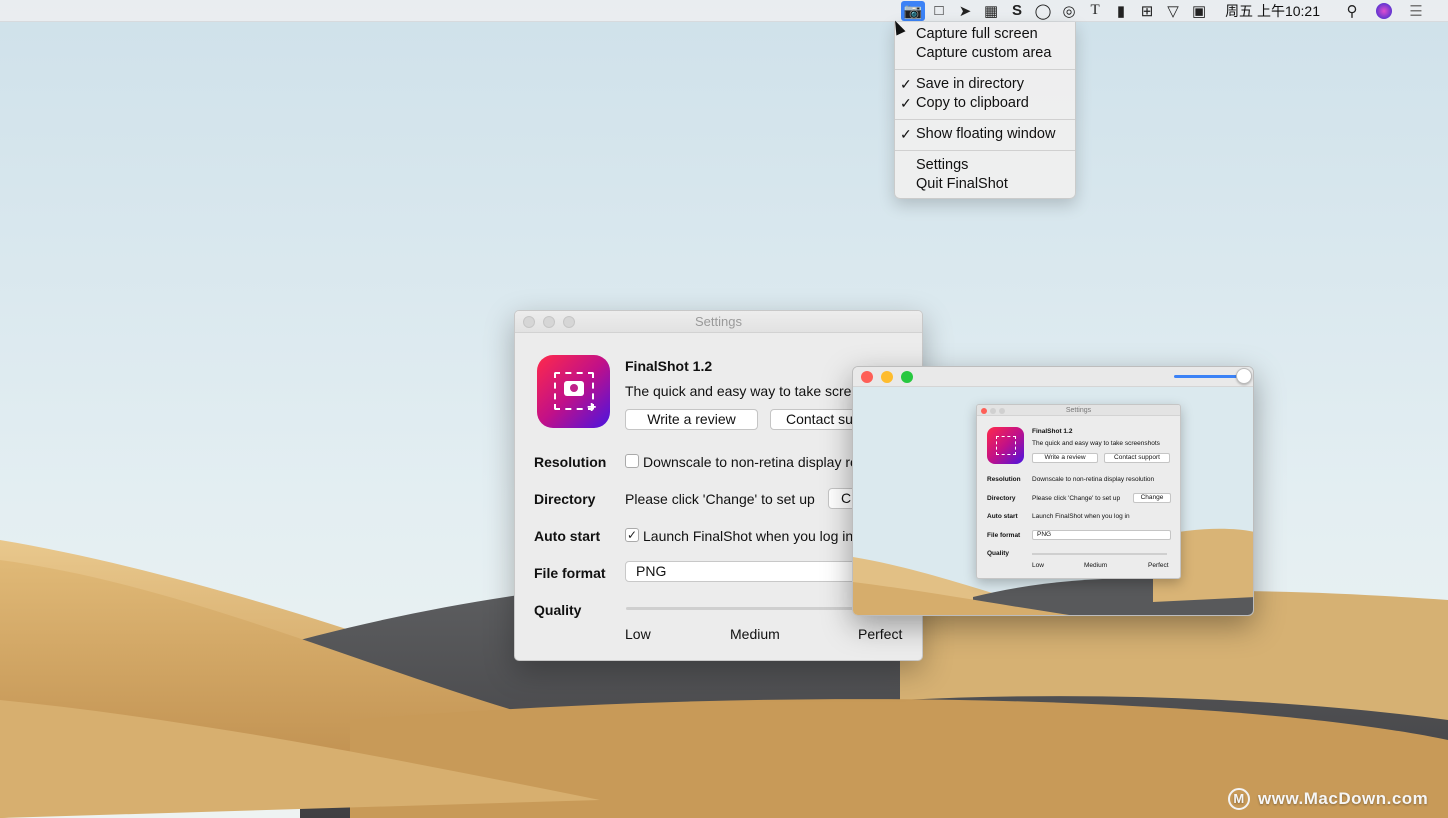 The image size is (1448, 818). What do you see at coordinates (913, 10) in the screenshot?
I see `finalshot-camera-icon: 📷` at bounding box center [913, 10].